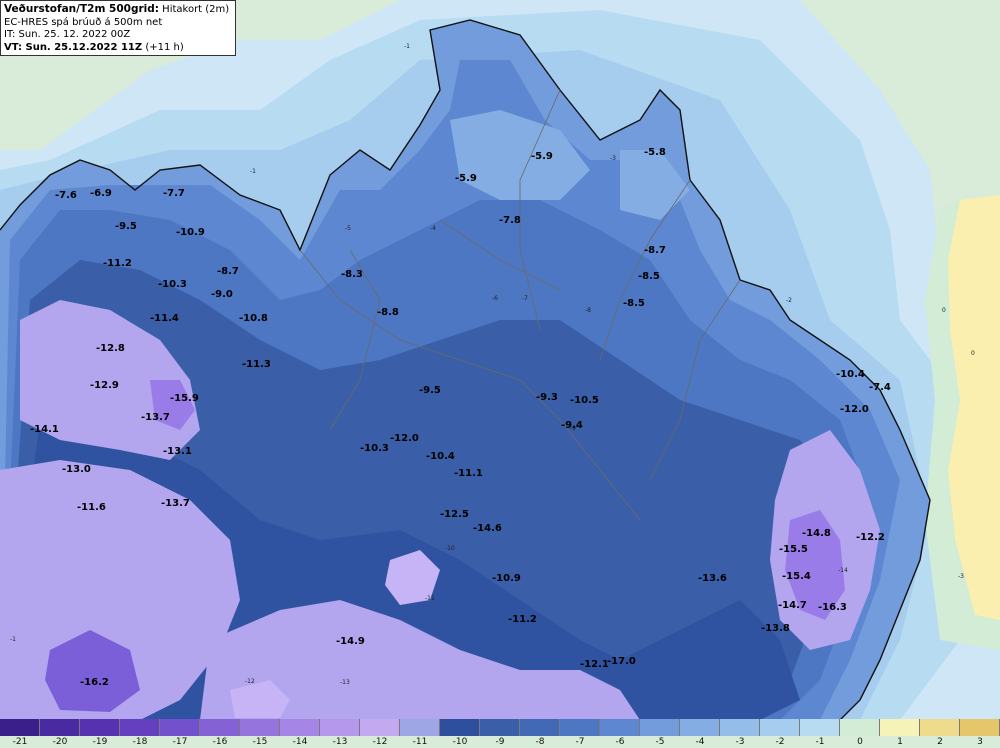 The image size is (1000, 748). What do you see at coordinates (104, 385) in the screenshot?
I see `station-value: -12.9` at bounding box center [104, 385].